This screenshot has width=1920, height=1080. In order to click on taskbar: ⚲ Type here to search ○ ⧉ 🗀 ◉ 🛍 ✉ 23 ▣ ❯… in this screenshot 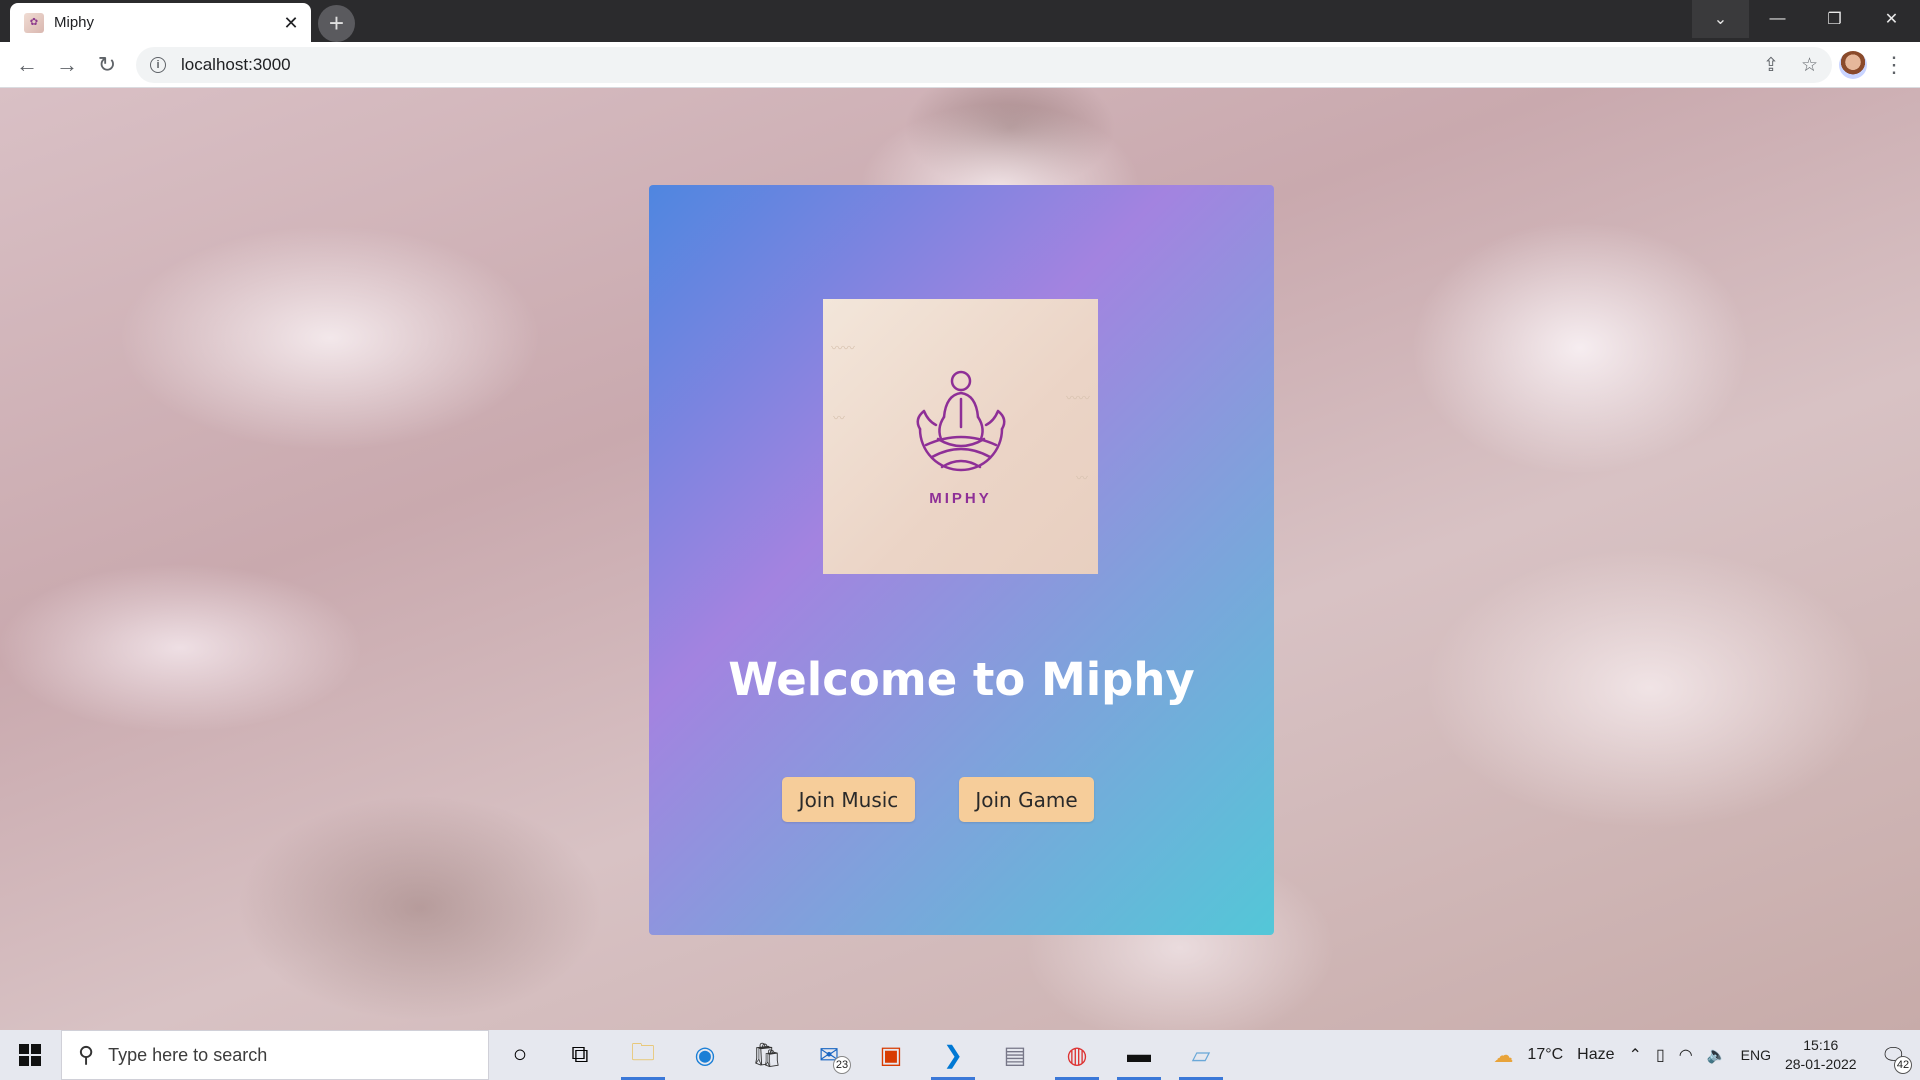, I will do `click(960, 1055)`.